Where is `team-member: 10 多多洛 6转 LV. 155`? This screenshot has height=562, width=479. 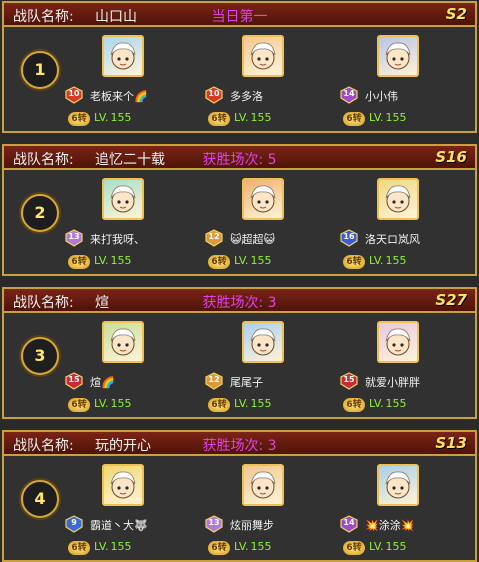
team-member: 10 多多洛 6转 LV. 155 is located at coordinates (274, 79).